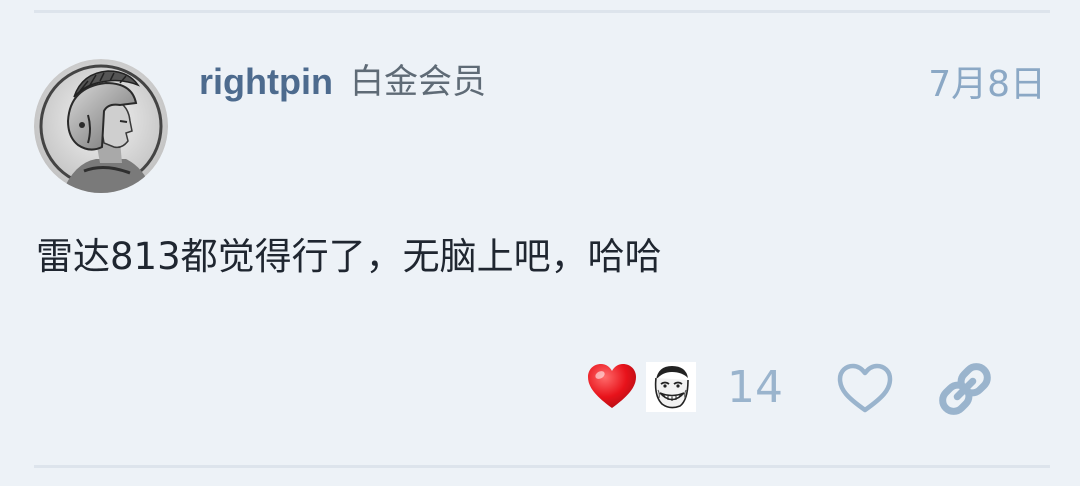 The width and height of the screenshot is (1080, 486). I want to click on link-icon, so click(965, 389).